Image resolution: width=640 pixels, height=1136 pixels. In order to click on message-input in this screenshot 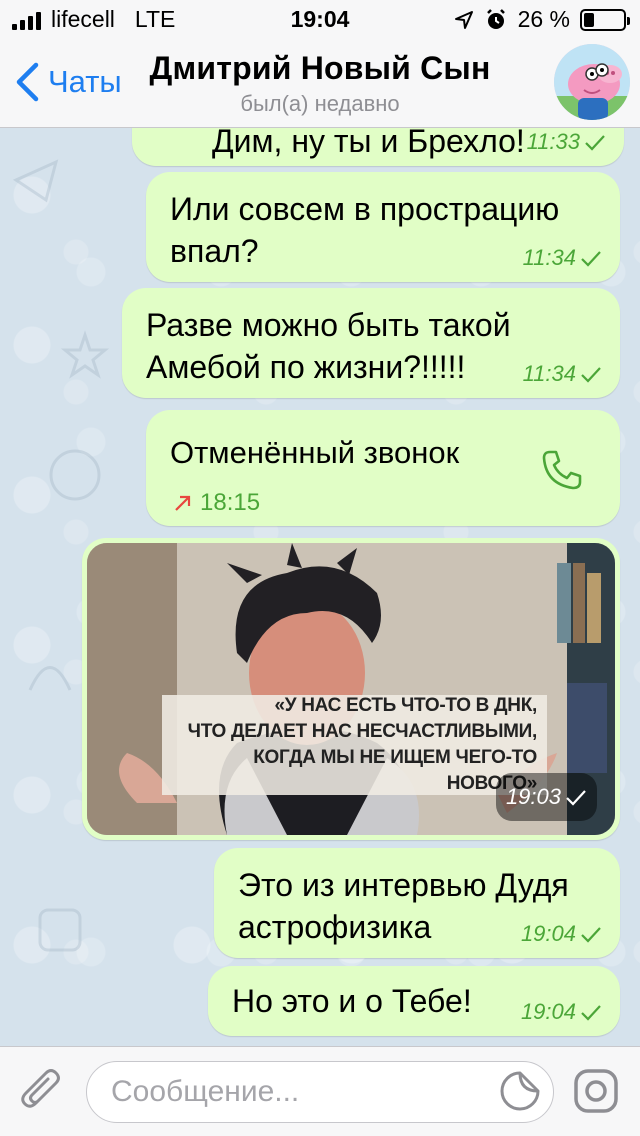, I will do `click(320, 1092)`.